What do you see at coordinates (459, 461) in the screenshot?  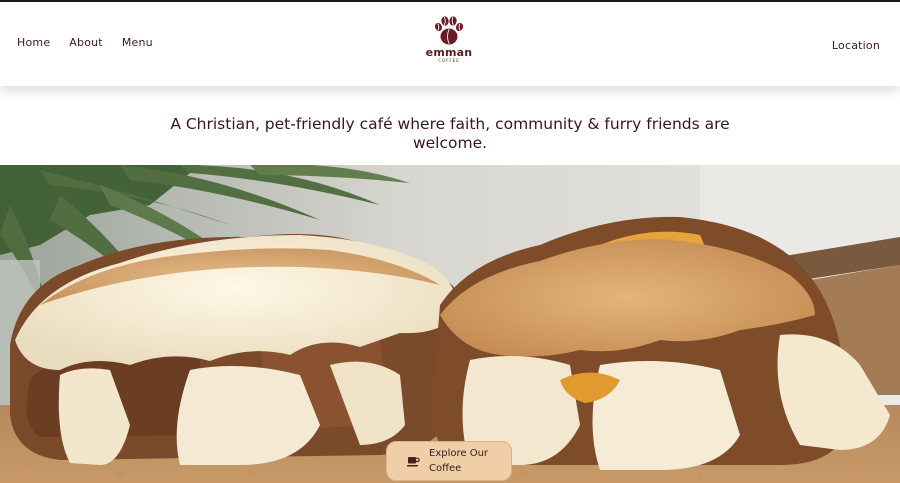 I see `explore-coffee-label: Explore Our Coffee` at bounding box center [459, 461].